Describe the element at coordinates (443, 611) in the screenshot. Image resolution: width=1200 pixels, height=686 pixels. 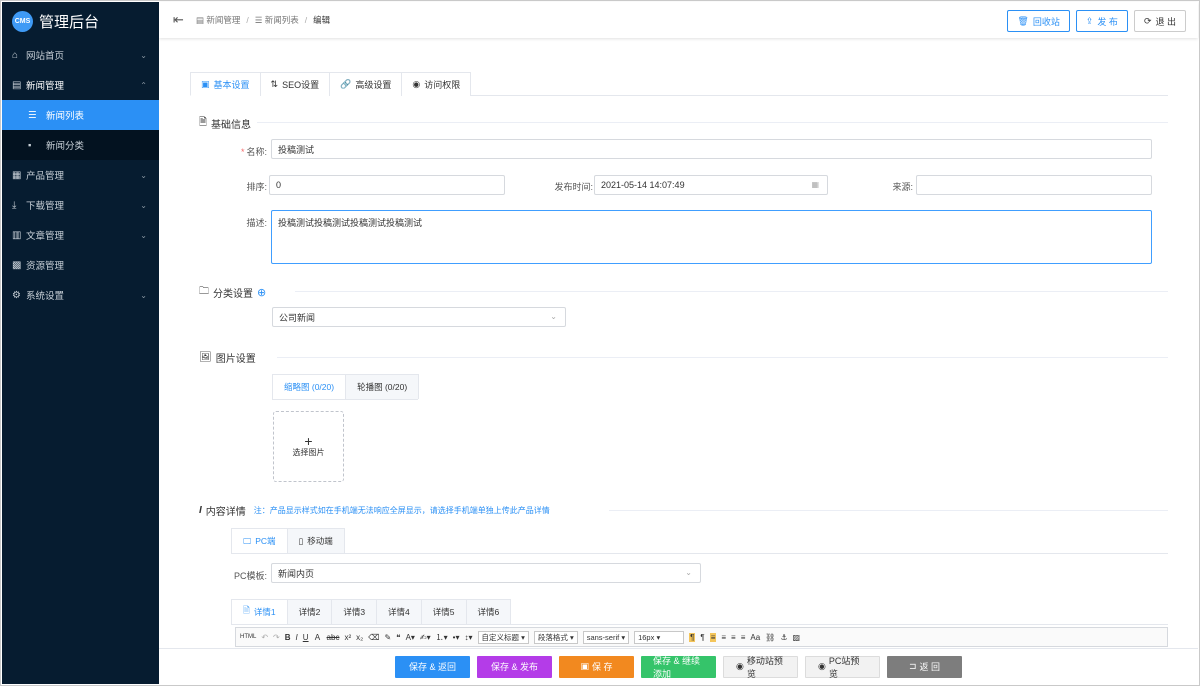
I see `tab-detail-5: 详情5` at that location.